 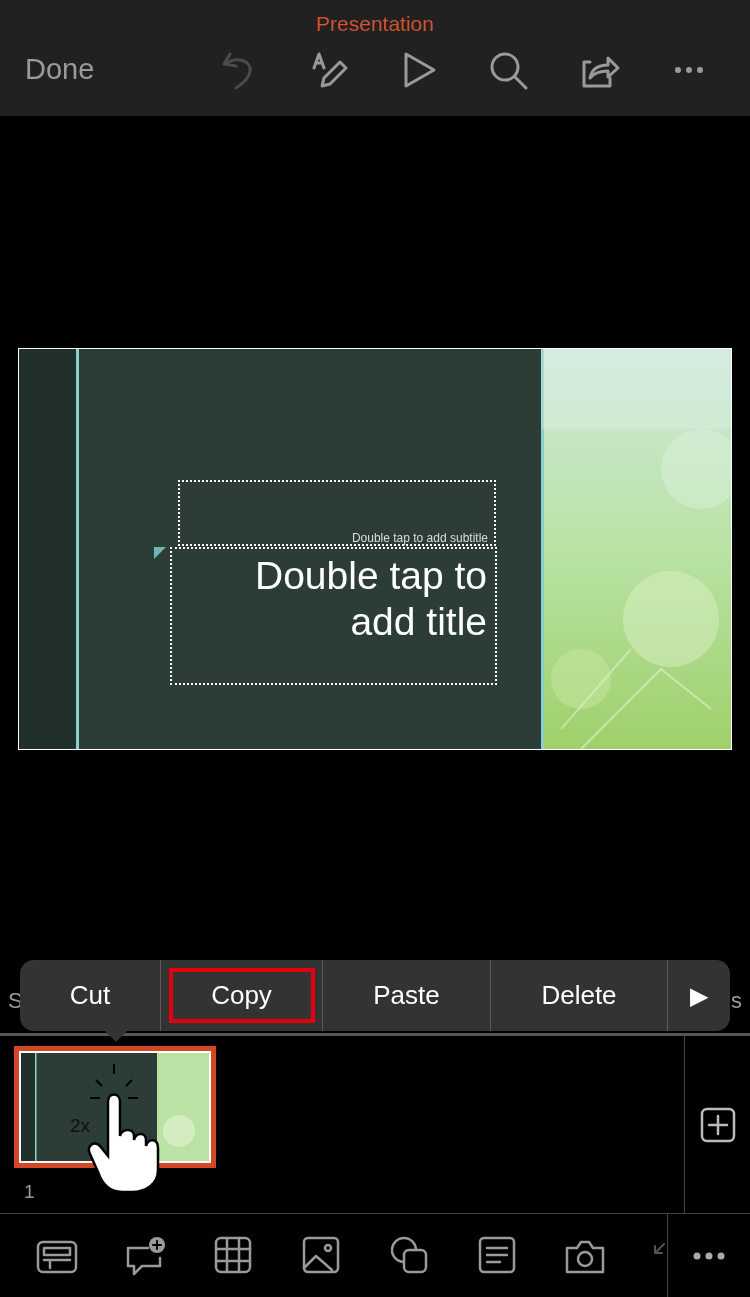 What do you see at coordinates (30, 1192) in the screenshot?
I see `slide-number: 1` at bounding box center [30, 1192].